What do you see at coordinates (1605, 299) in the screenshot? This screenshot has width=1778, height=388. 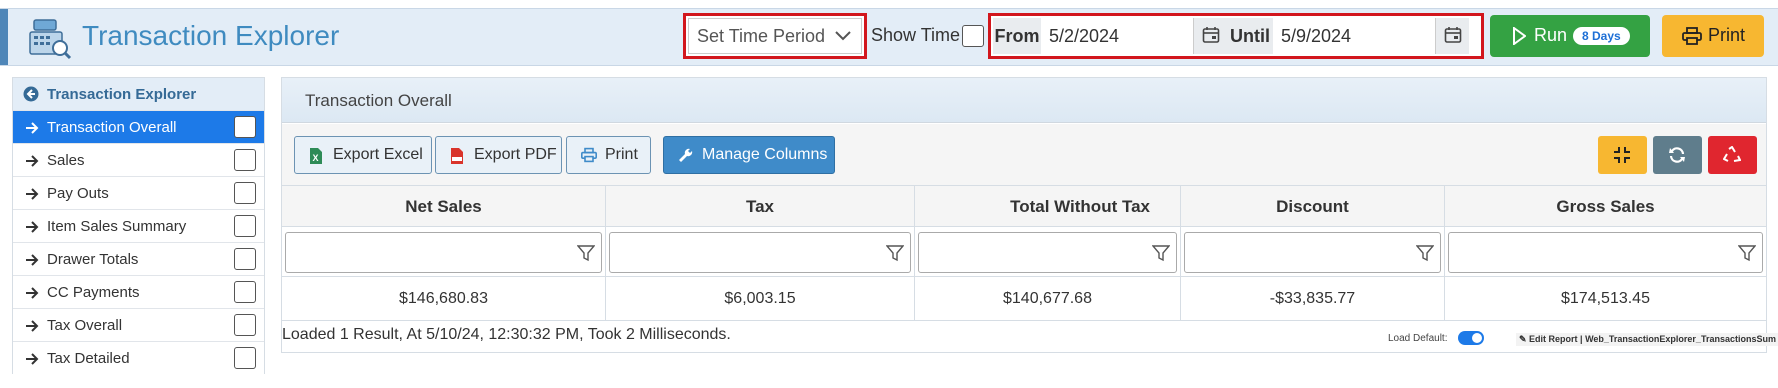 I see `gross-sales-value: $174,513.45` at bounding box center [1605, 299].